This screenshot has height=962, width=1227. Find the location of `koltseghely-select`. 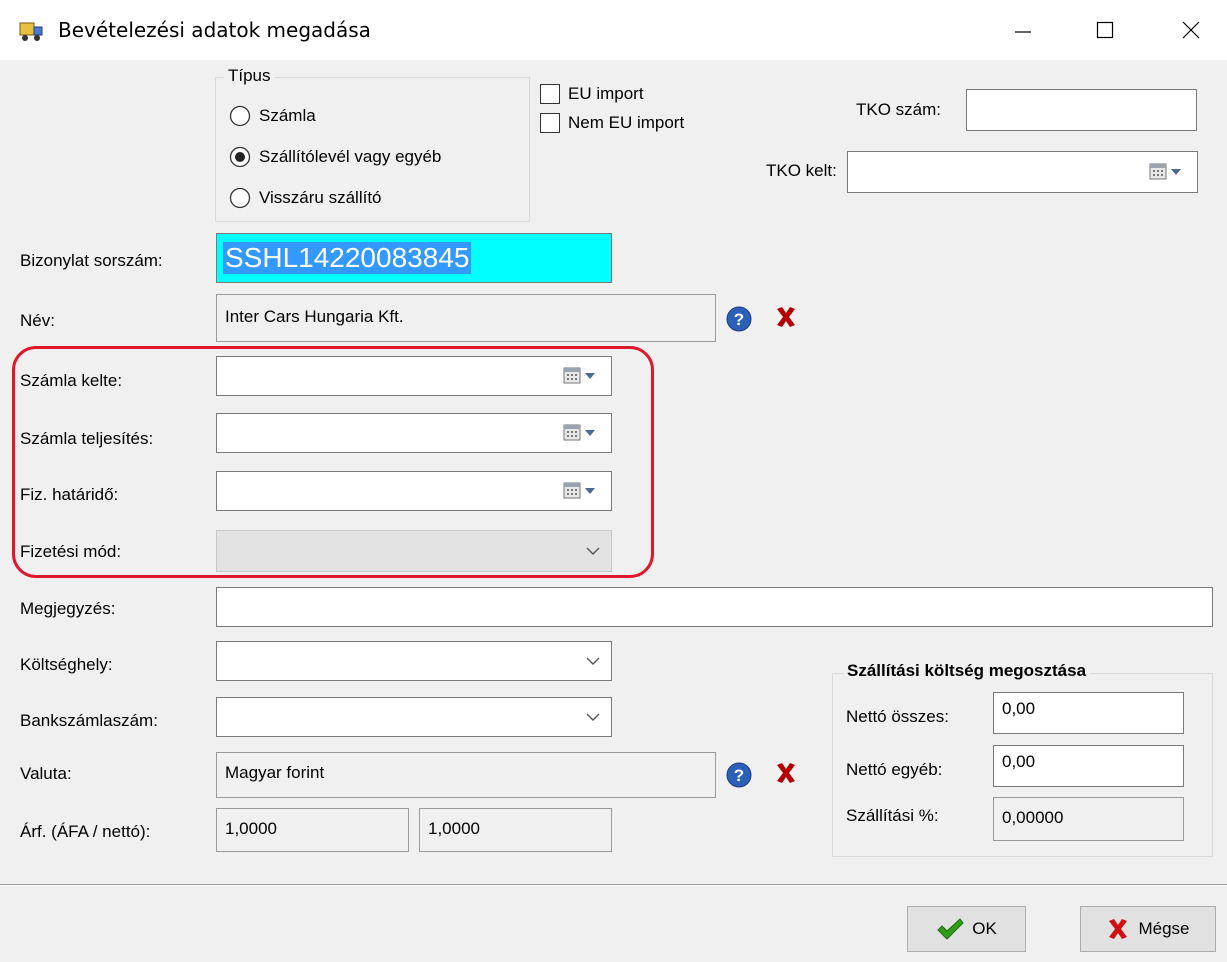

koltseghely-select is located at coordinates (414, 661).